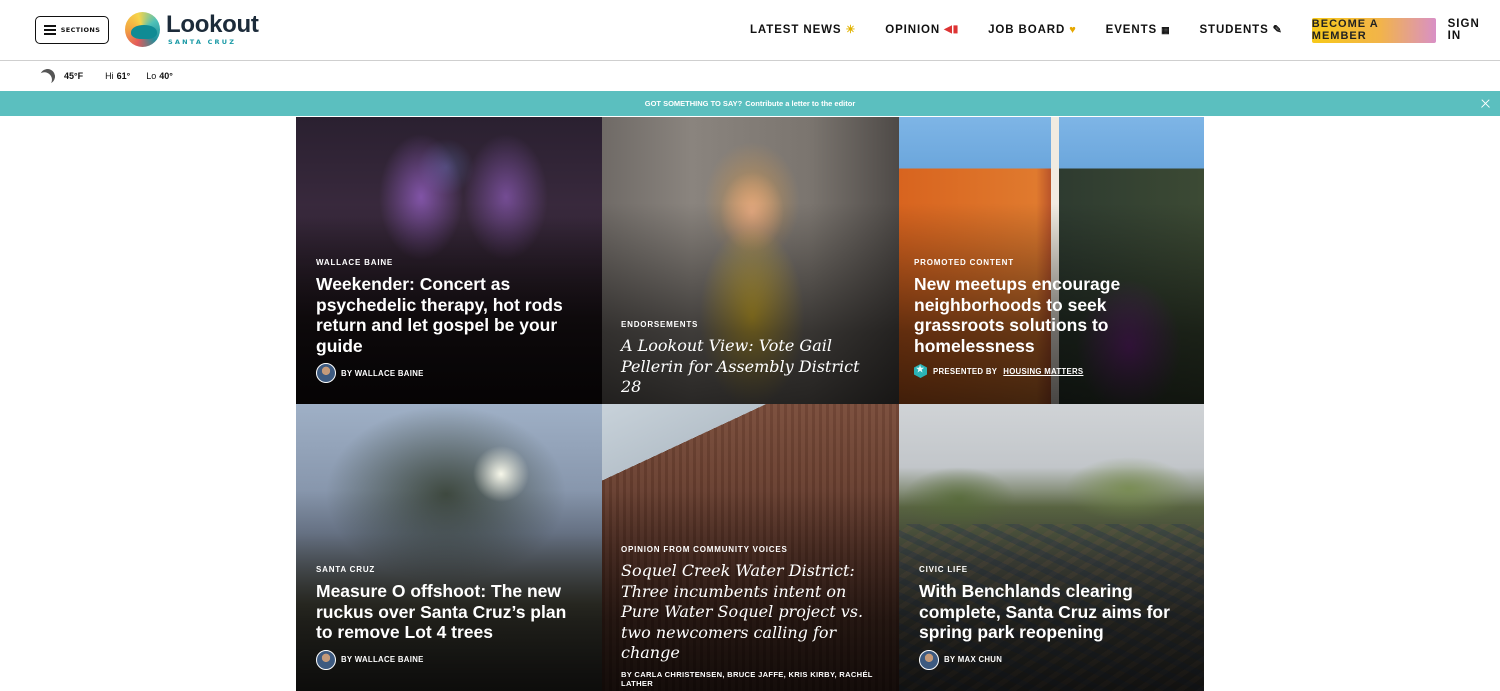 The height and width of the screenshot is (691, 1500). I want to click on sections-menu-button: SECTIONS, so click(72, 30).